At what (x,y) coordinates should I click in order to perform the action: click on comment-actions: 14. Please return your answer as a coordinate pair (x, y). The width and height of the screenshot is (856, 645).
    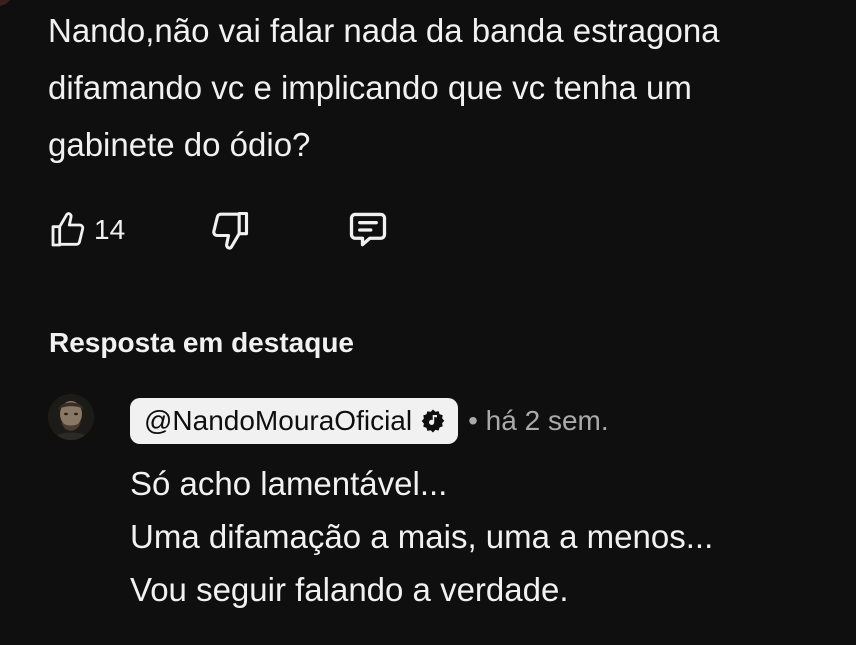
    Looking at the image, I should click on (248, 230).